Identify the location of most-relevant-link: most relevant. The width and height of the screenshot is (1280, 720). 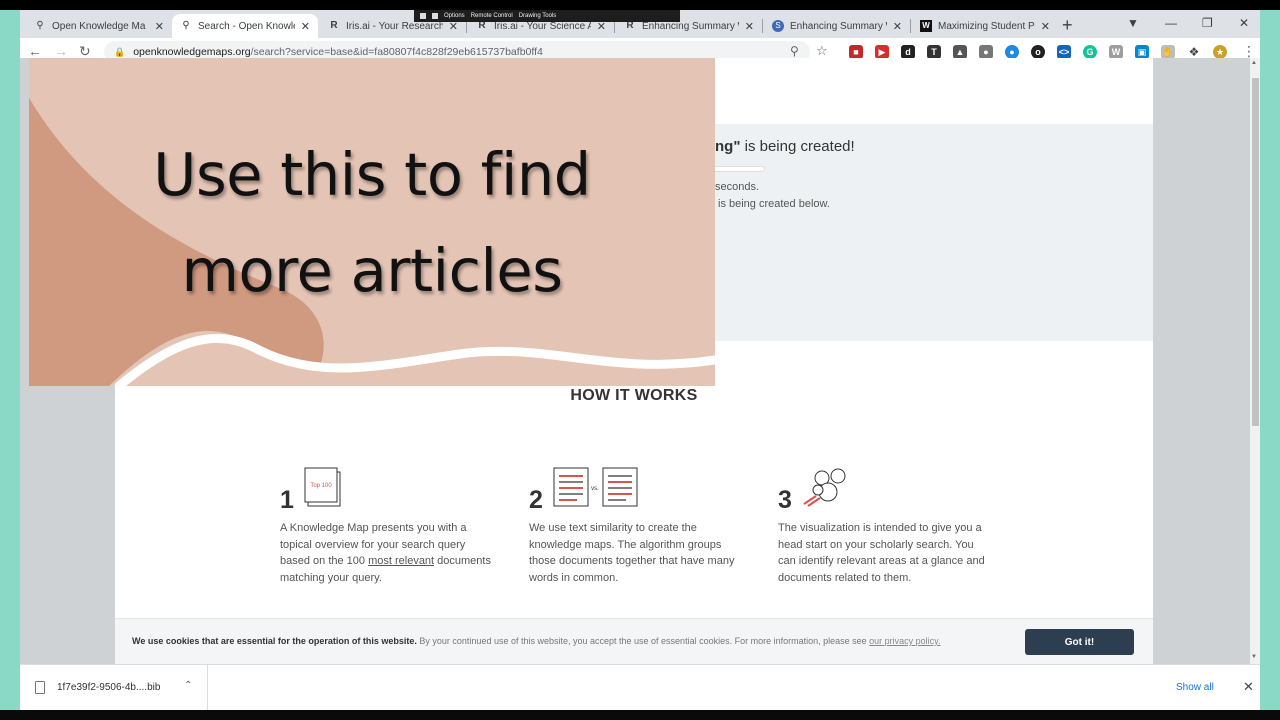
(401, 561).